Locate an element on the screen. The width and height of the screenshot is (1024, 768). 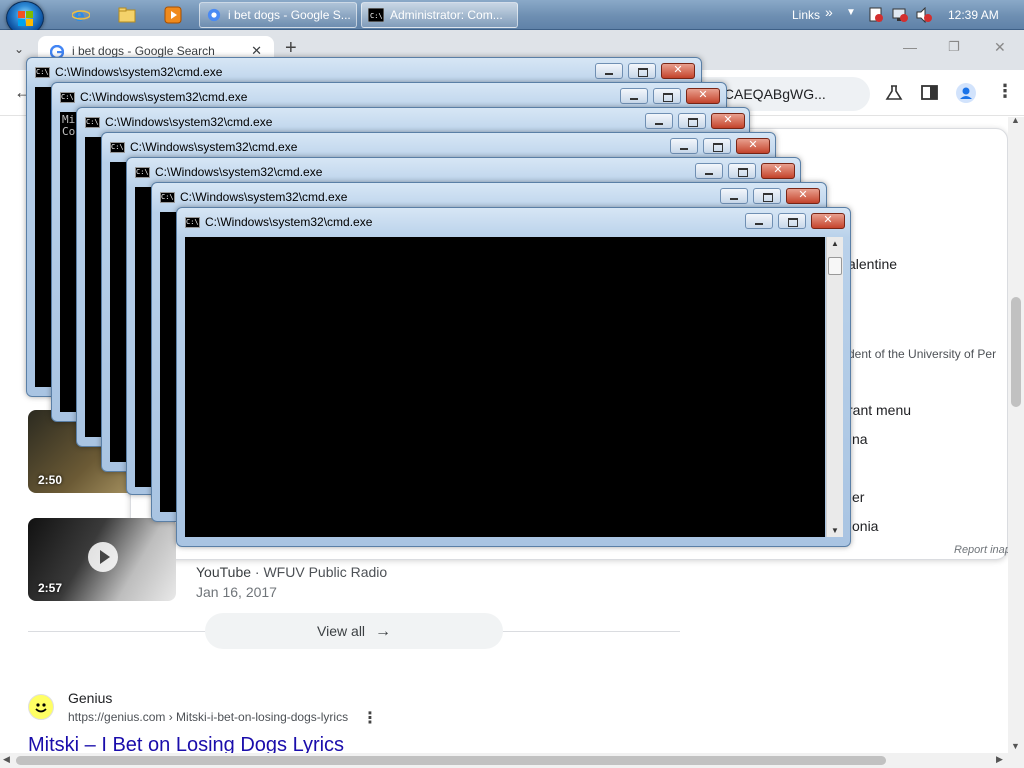
profile-avatar-icon is located at coordinates (966, 93).